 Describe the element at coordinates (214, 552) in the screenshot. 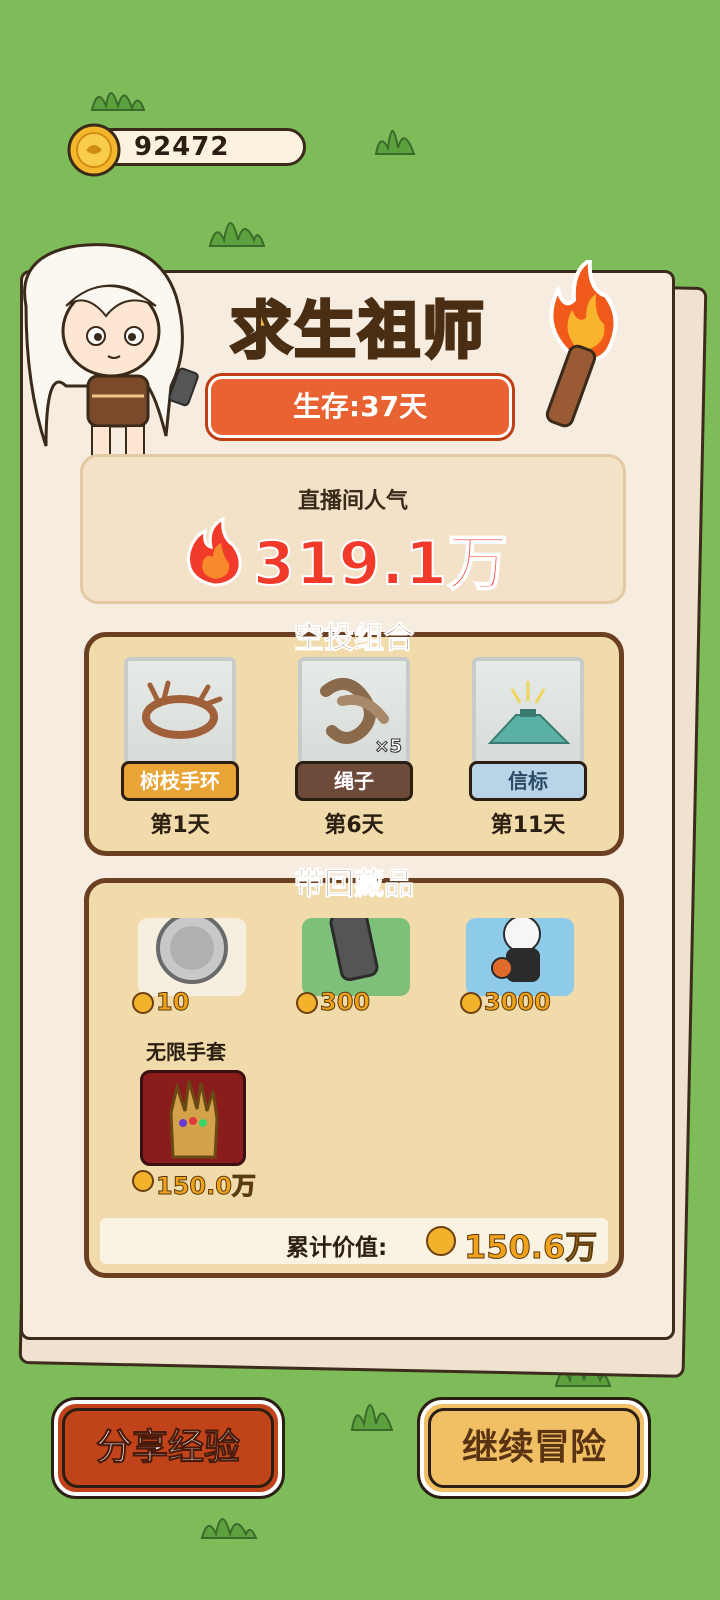

I see `flame-icon` at that location.